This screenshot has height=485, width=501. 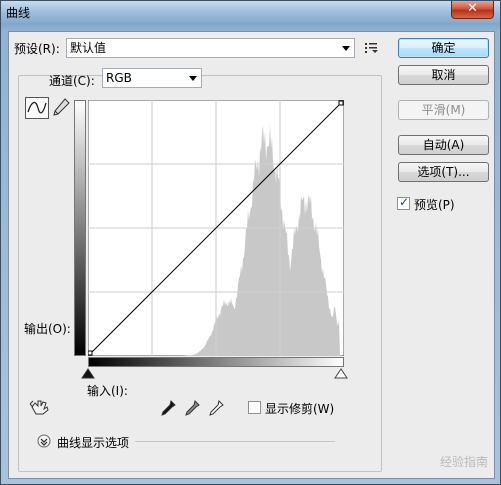 What do you see at coordinates (37, 108) in the screenshot?
I see `curve-edit-tool-icon` at bounding box center [37, 108].